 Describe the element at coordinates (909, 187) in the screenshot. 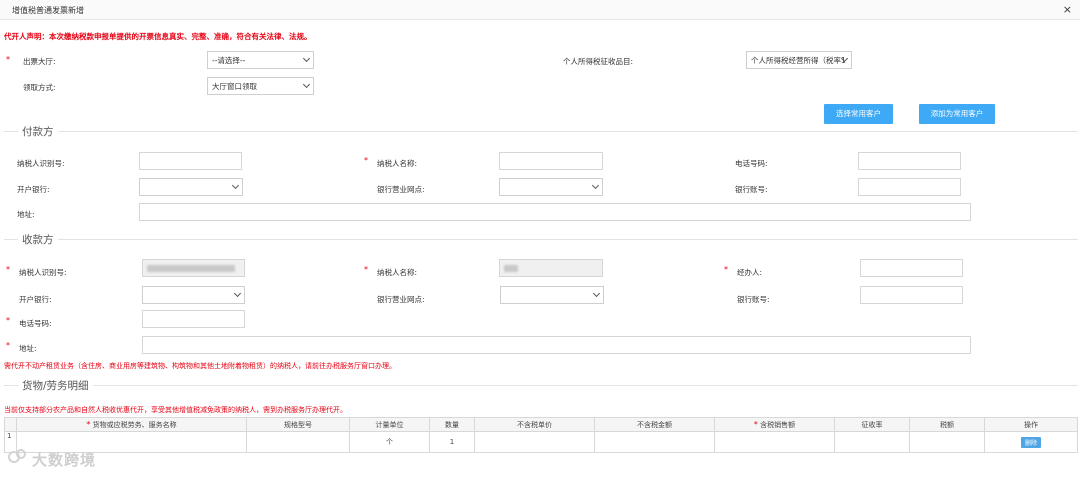

I see `payer-account-input` at that location.